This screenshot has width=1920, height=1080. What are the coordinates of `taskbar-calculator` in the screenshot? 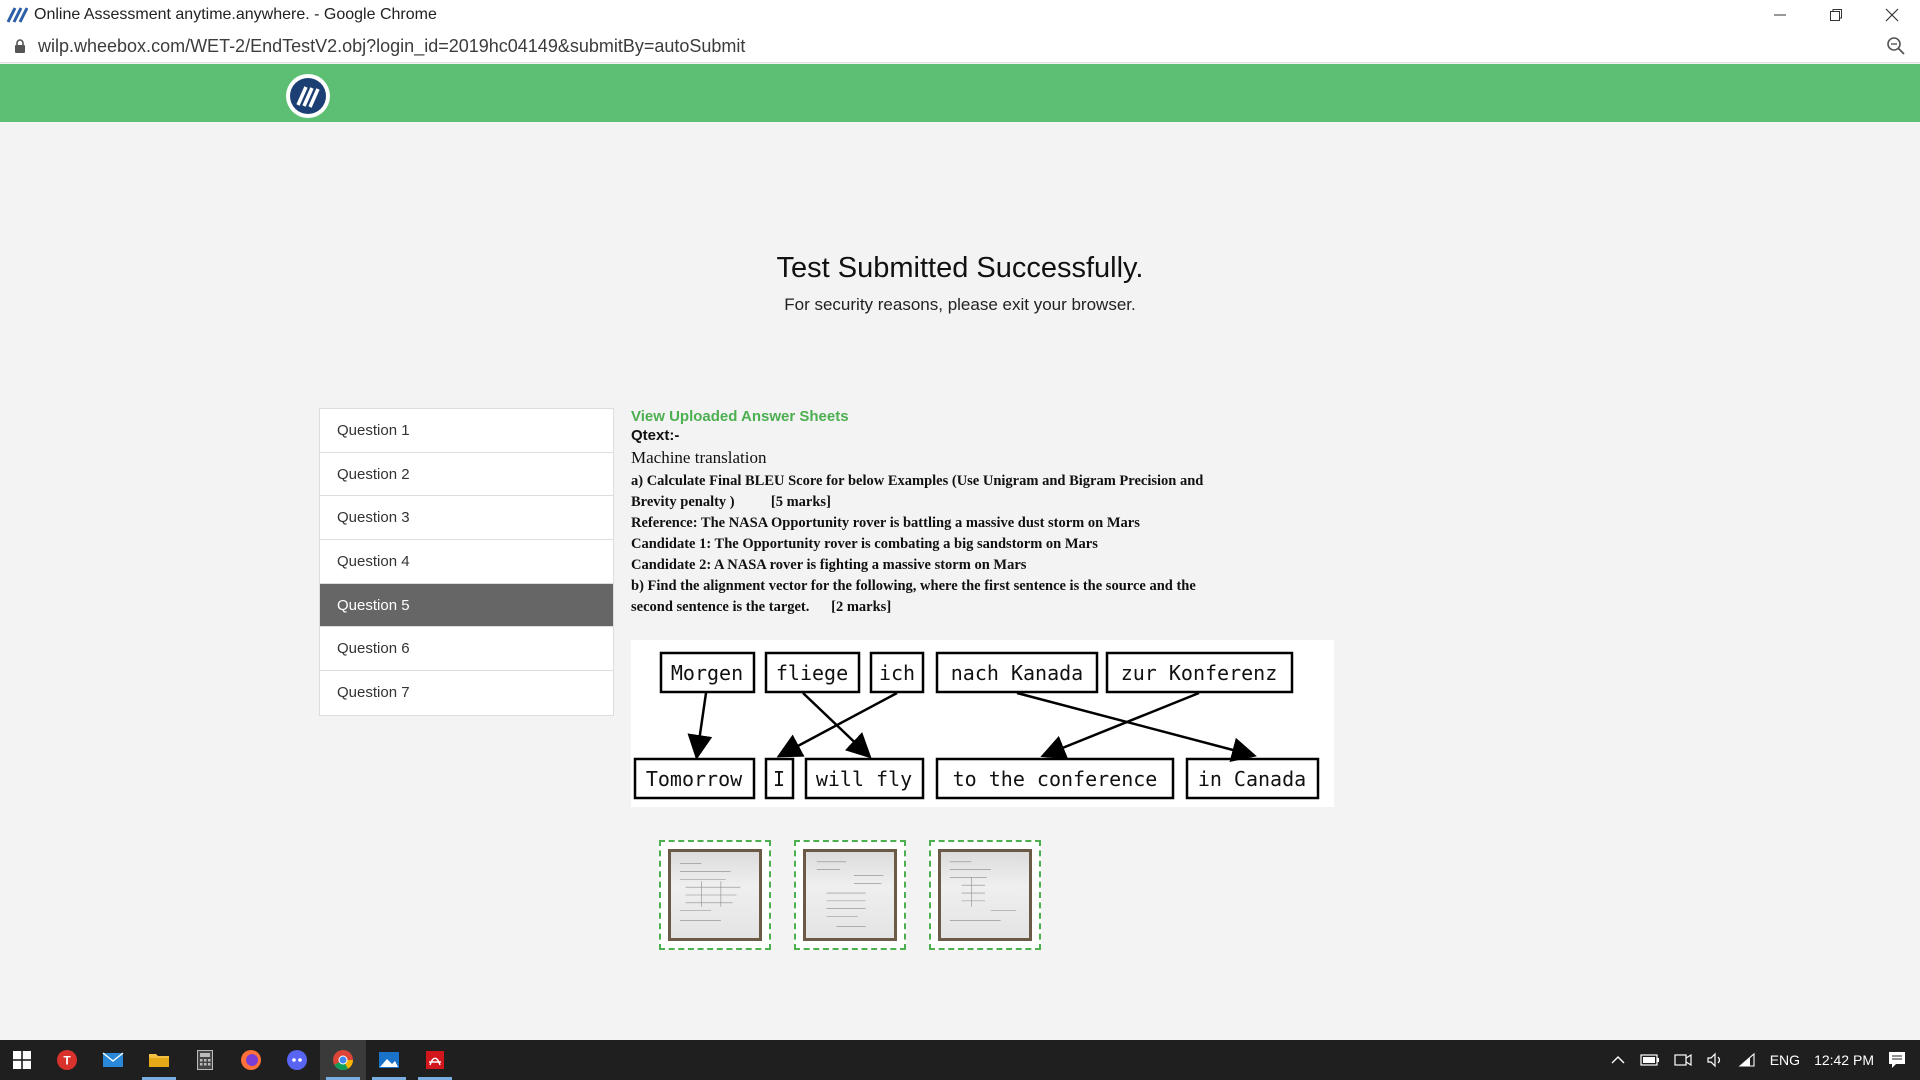 It's located at (205, 1060).